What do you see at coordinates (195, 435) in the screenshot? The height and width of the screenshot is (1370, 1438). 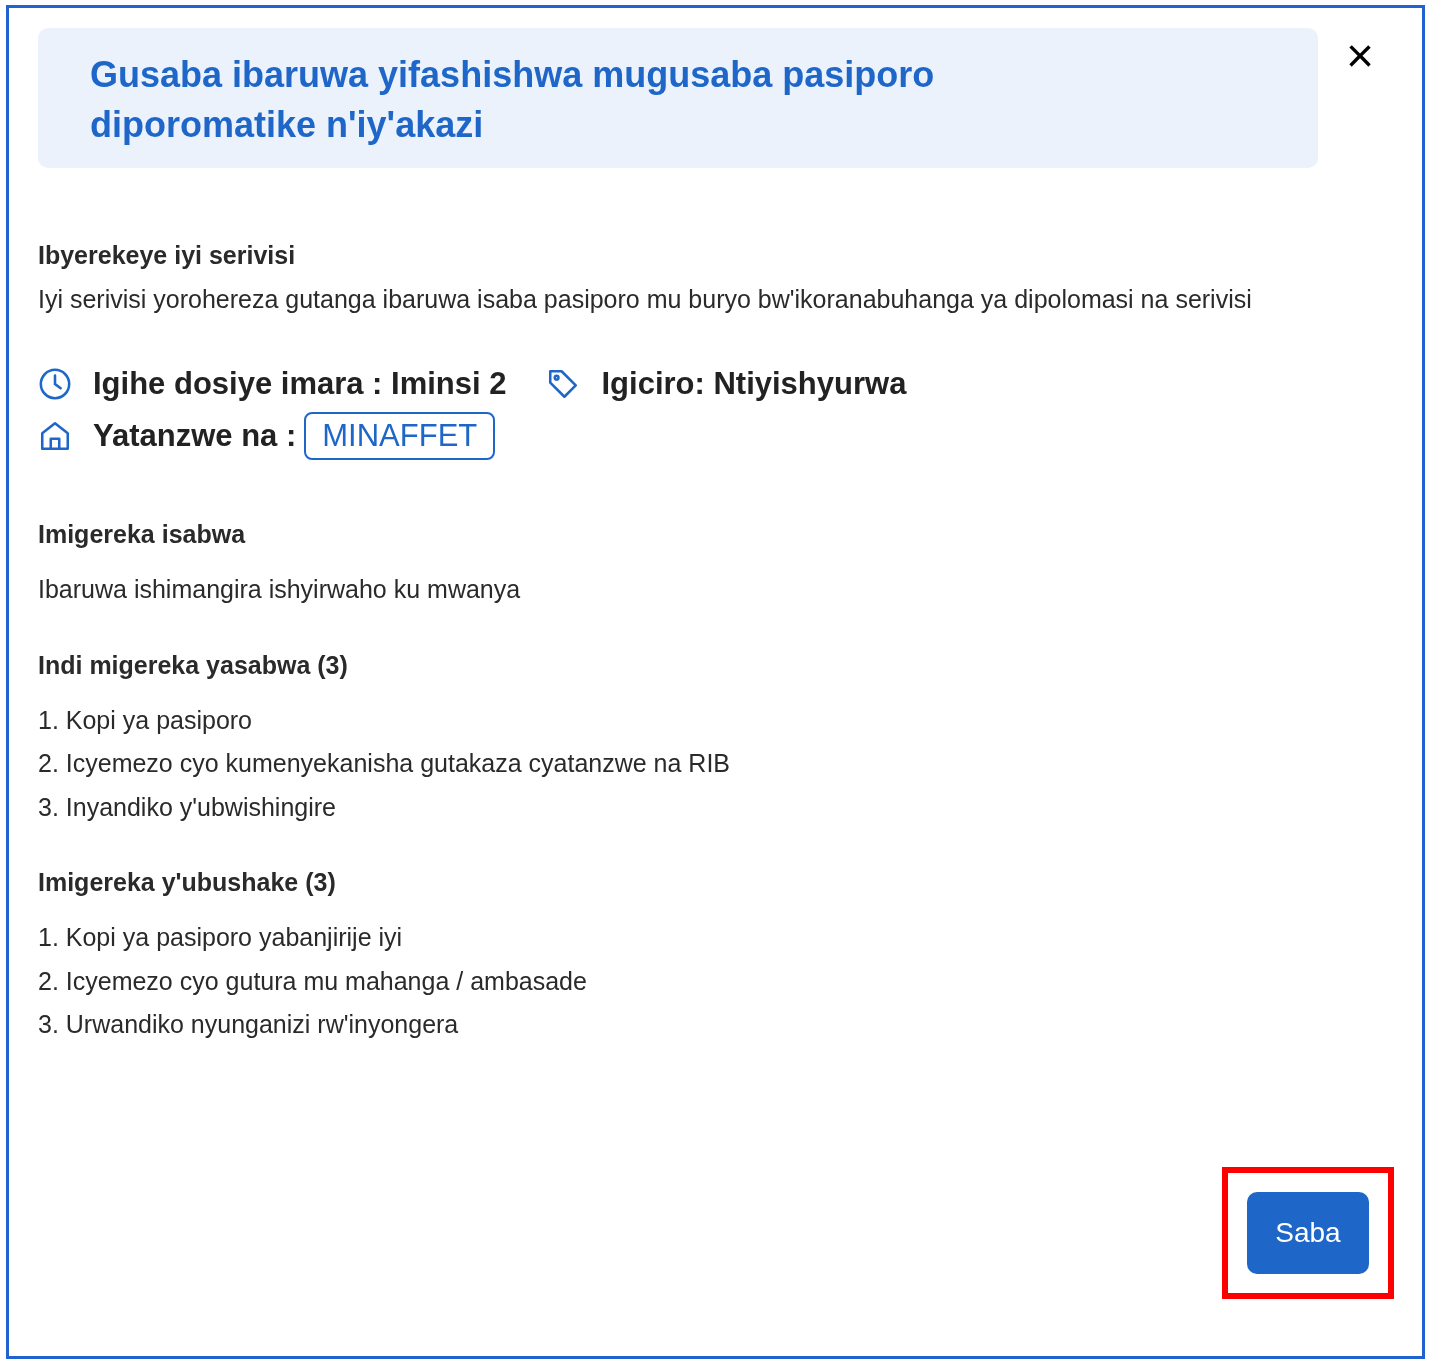 I see `info-label: Yatanzwe na :` at bounding box center [195, 435].